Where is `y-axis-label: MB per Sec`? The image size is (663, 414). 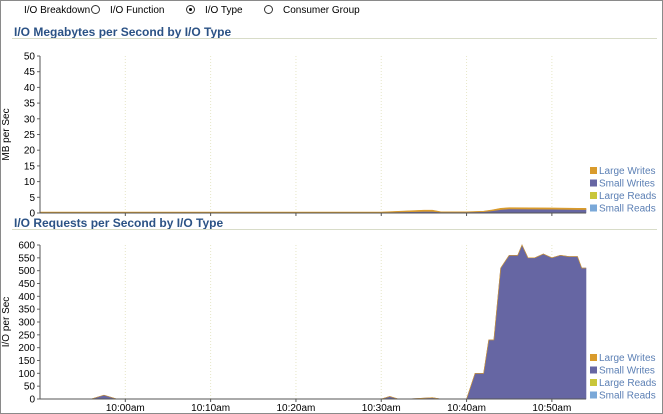 y-axis-label: MB per Sec is located at coordinates (6, 134).